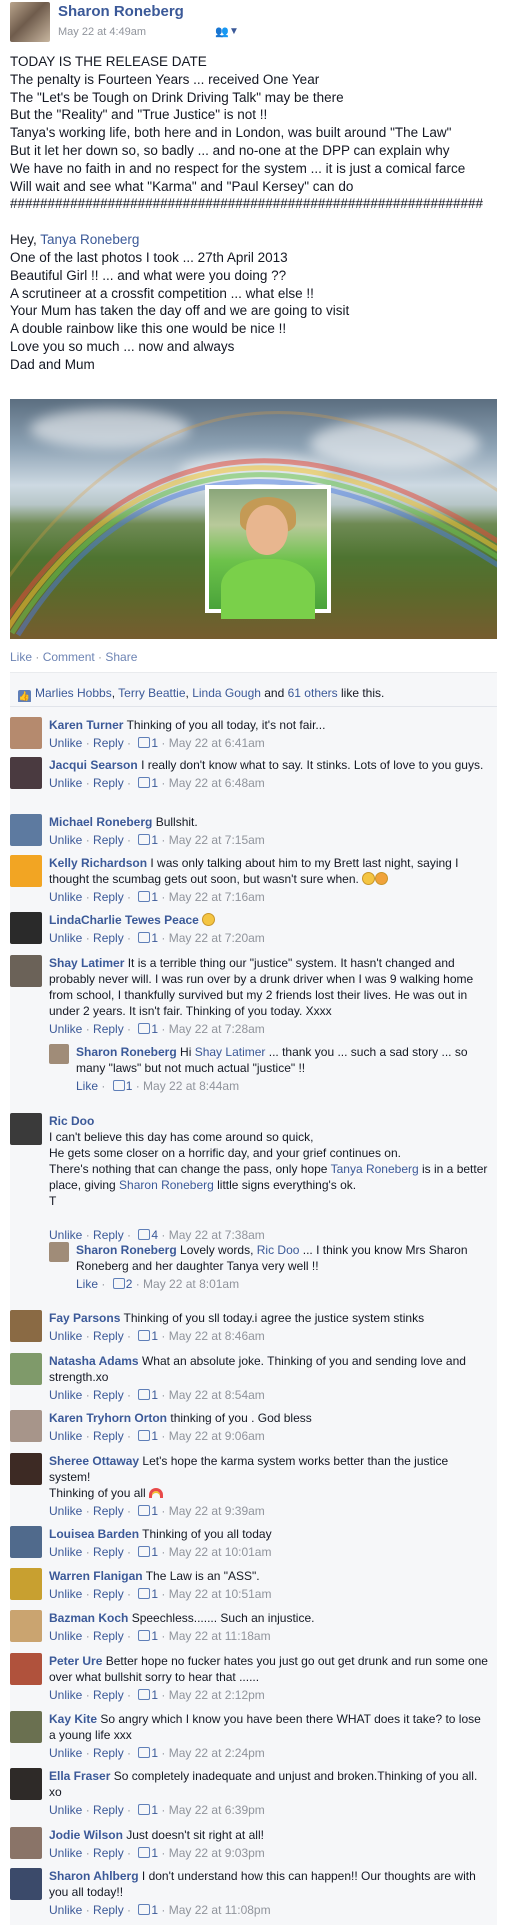 The height and width of the screenshot is (1925, 505). I want to click on comment-time: May 22 at 6:41am, so click(217, 743).